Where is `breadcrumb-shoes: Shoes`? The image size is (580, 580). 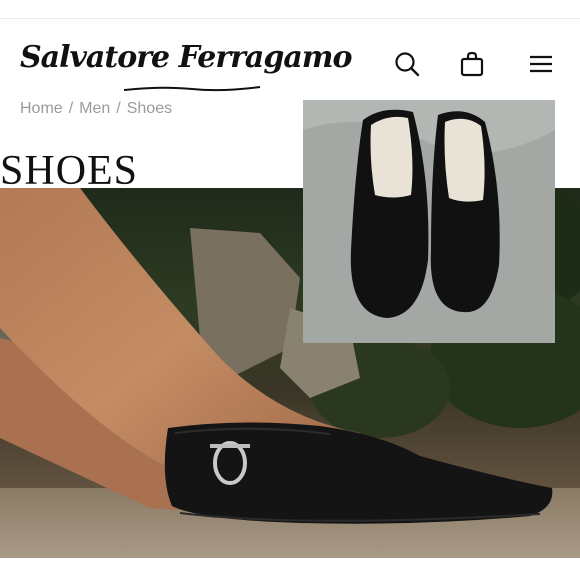
breadcrumb-shoes: Shoes is located at coordinates (149, 109).